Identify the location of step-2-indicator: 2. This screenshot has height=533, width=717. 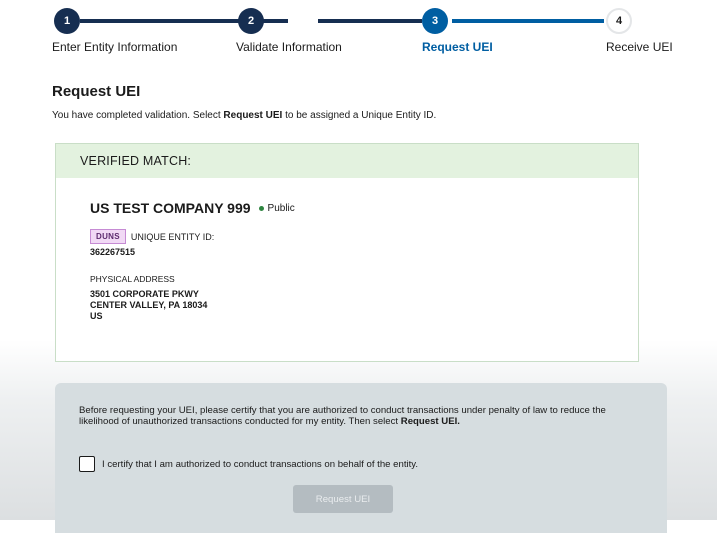
(251, 21).